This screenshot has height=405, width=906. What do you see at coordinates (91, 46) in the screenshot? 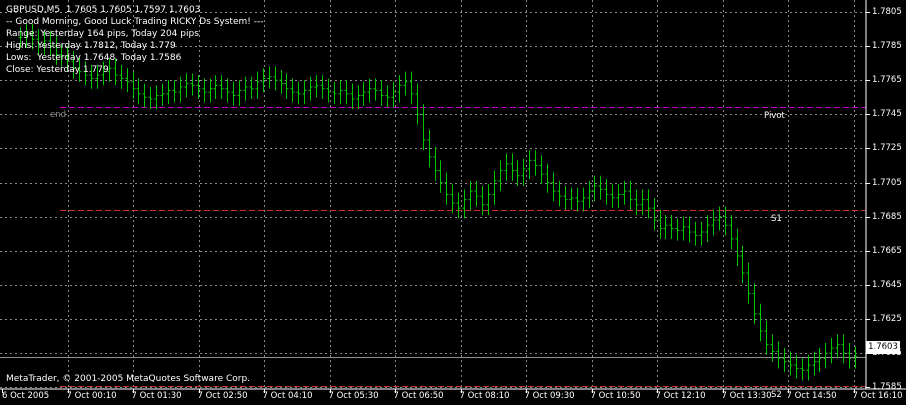
I see `highs-text: Highs: Yesterday 1.7812, Today 1.779` at bounding box center [91, 46].